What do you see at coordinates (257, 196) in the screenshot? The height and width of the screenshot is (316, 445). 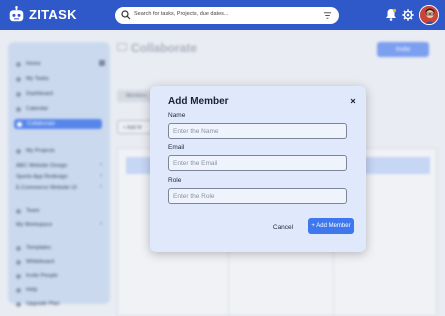 I see `role-field` at bounding box center [257, 196].